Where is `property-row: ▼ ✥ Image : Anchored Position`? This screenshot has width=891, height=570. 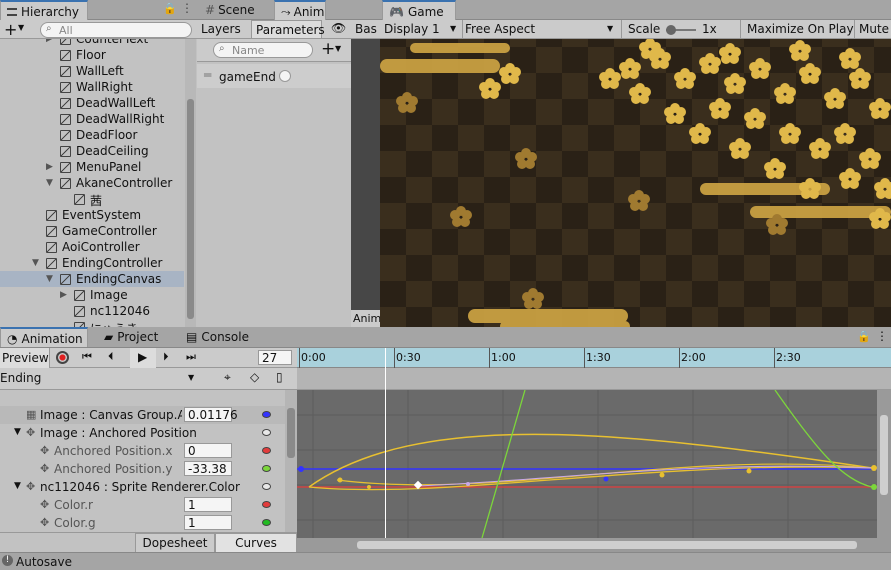
property-row: ▼ ✥ Image : Anchored Position is located at coordinates (145, 433).